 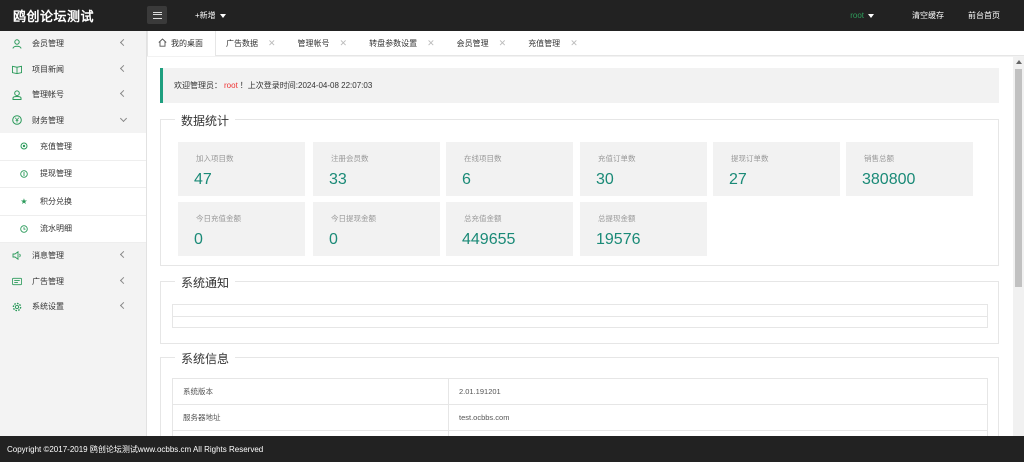 I want to click on admin-icon, so click(x=17, y=95).